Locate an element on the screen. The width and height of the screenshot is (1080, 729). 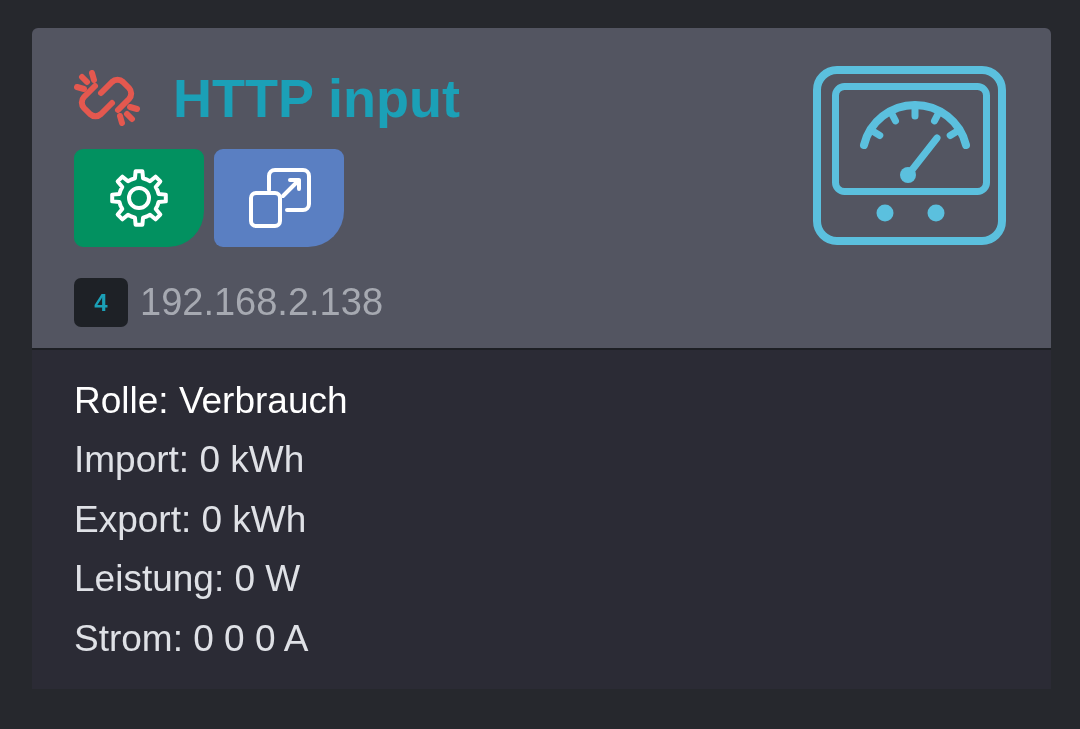
popout-icon is located at coordinates (279, 198).